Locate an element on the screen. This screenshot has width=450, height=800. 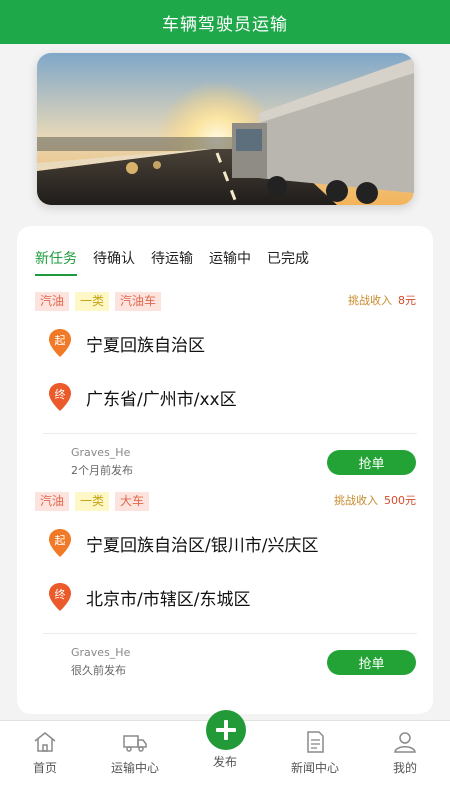
start-location: 起 宁夏回族自治区/银川市/兴庆区 is located at coordinates (183, 543).